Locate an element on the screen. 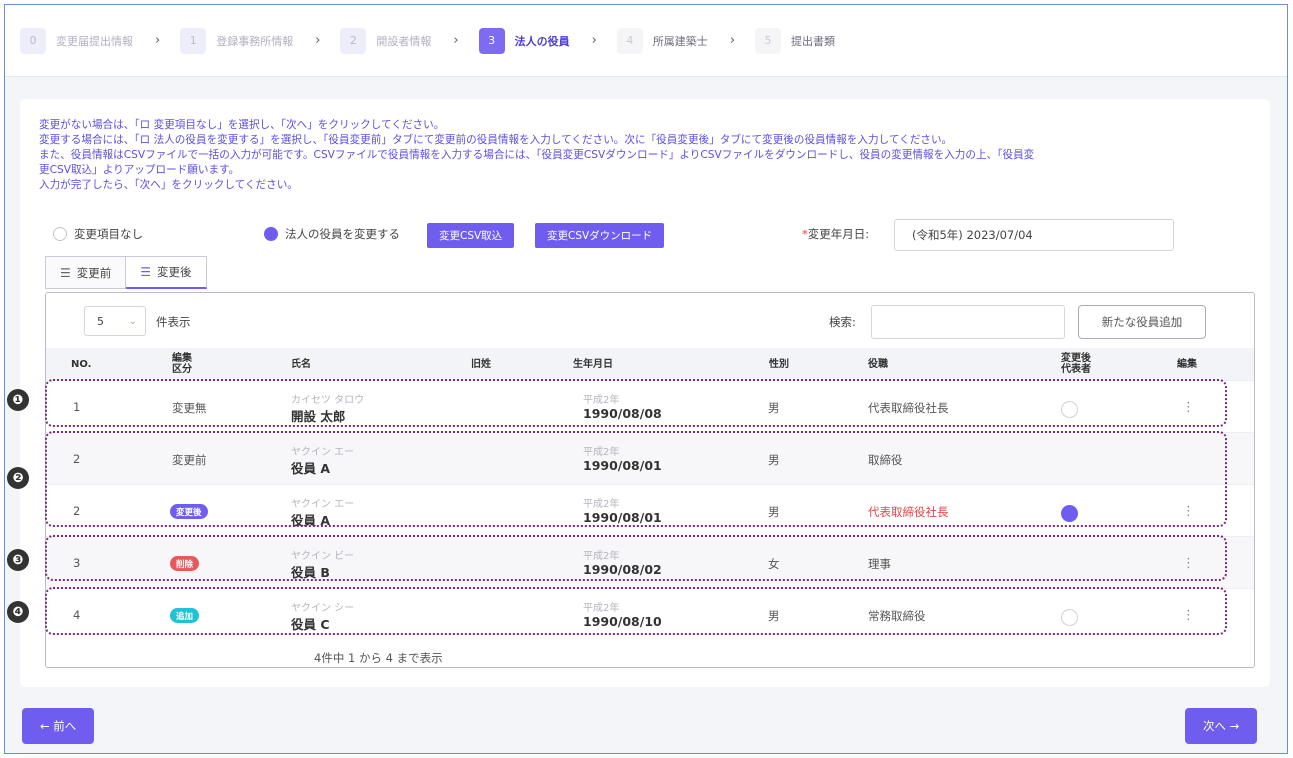 This screenshot has height=758, width=1293. next-button: 次へ → is located at coordinates (1221, 726).